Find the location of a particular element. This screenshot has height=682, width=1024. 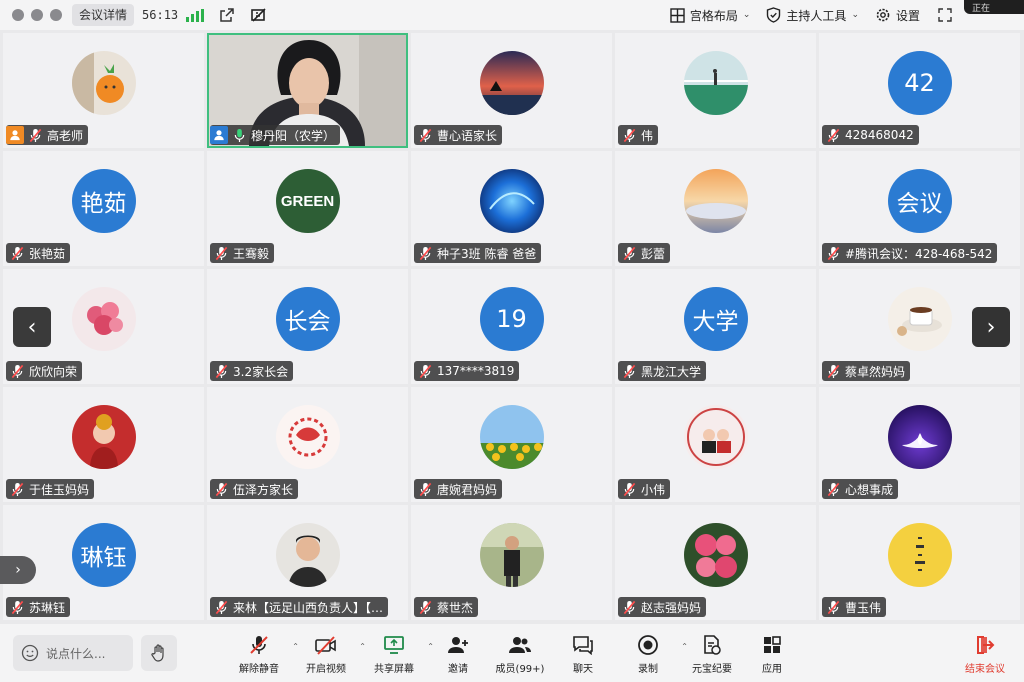

meeting-timer: 56:13 is located at coordinates (160, 15).